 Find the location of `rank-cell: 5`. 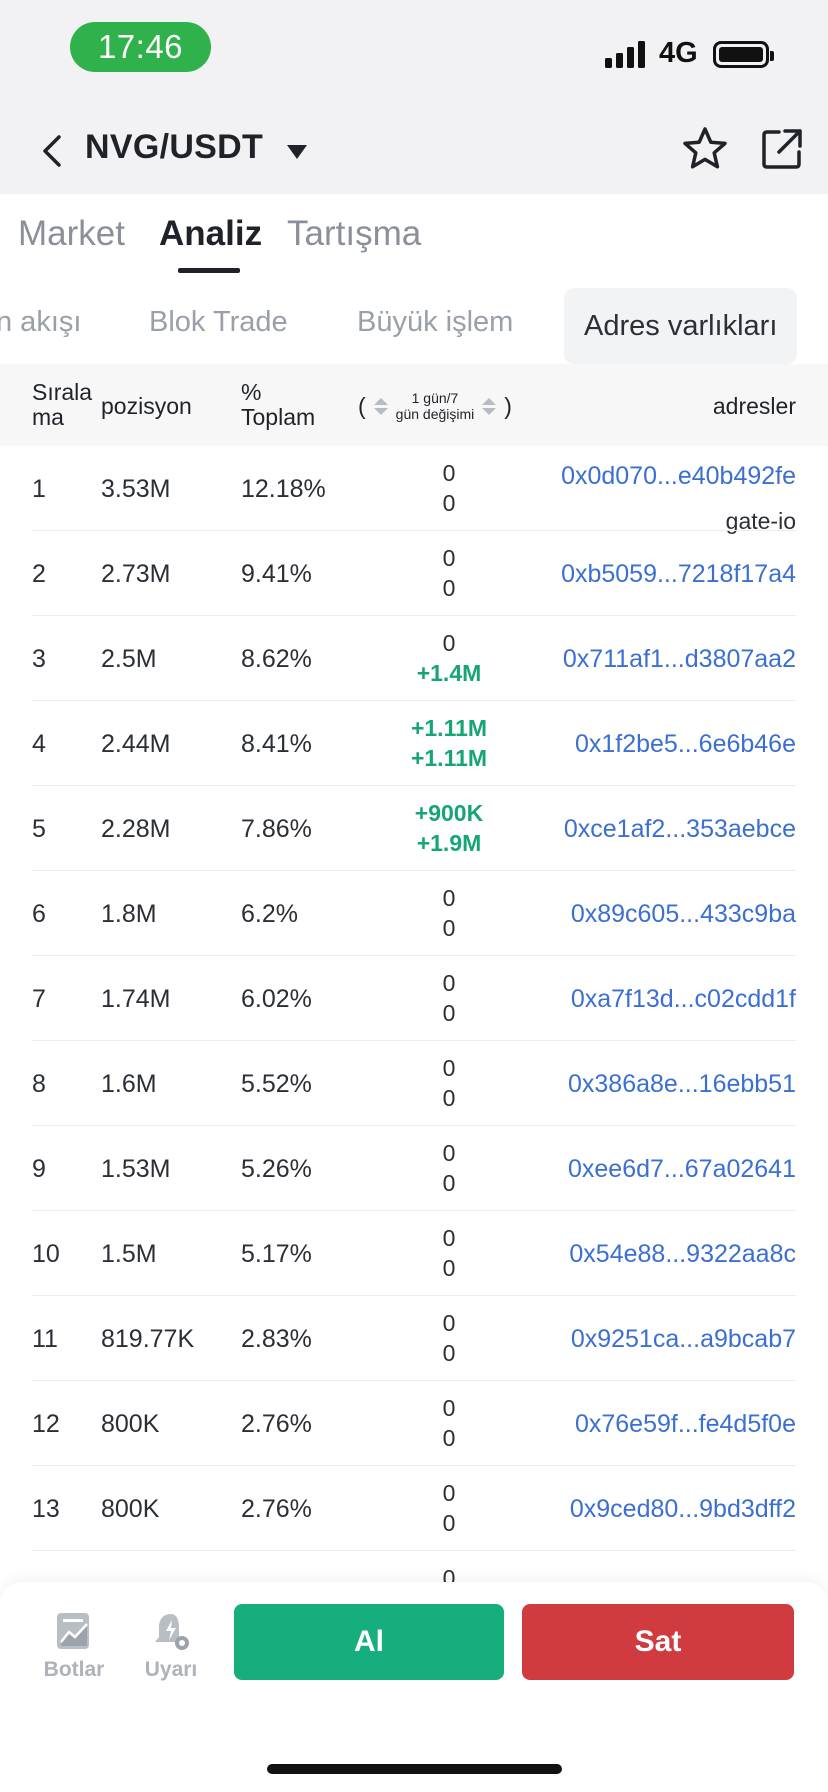

rank-cell: 5 is located at coordinates (39, 829).